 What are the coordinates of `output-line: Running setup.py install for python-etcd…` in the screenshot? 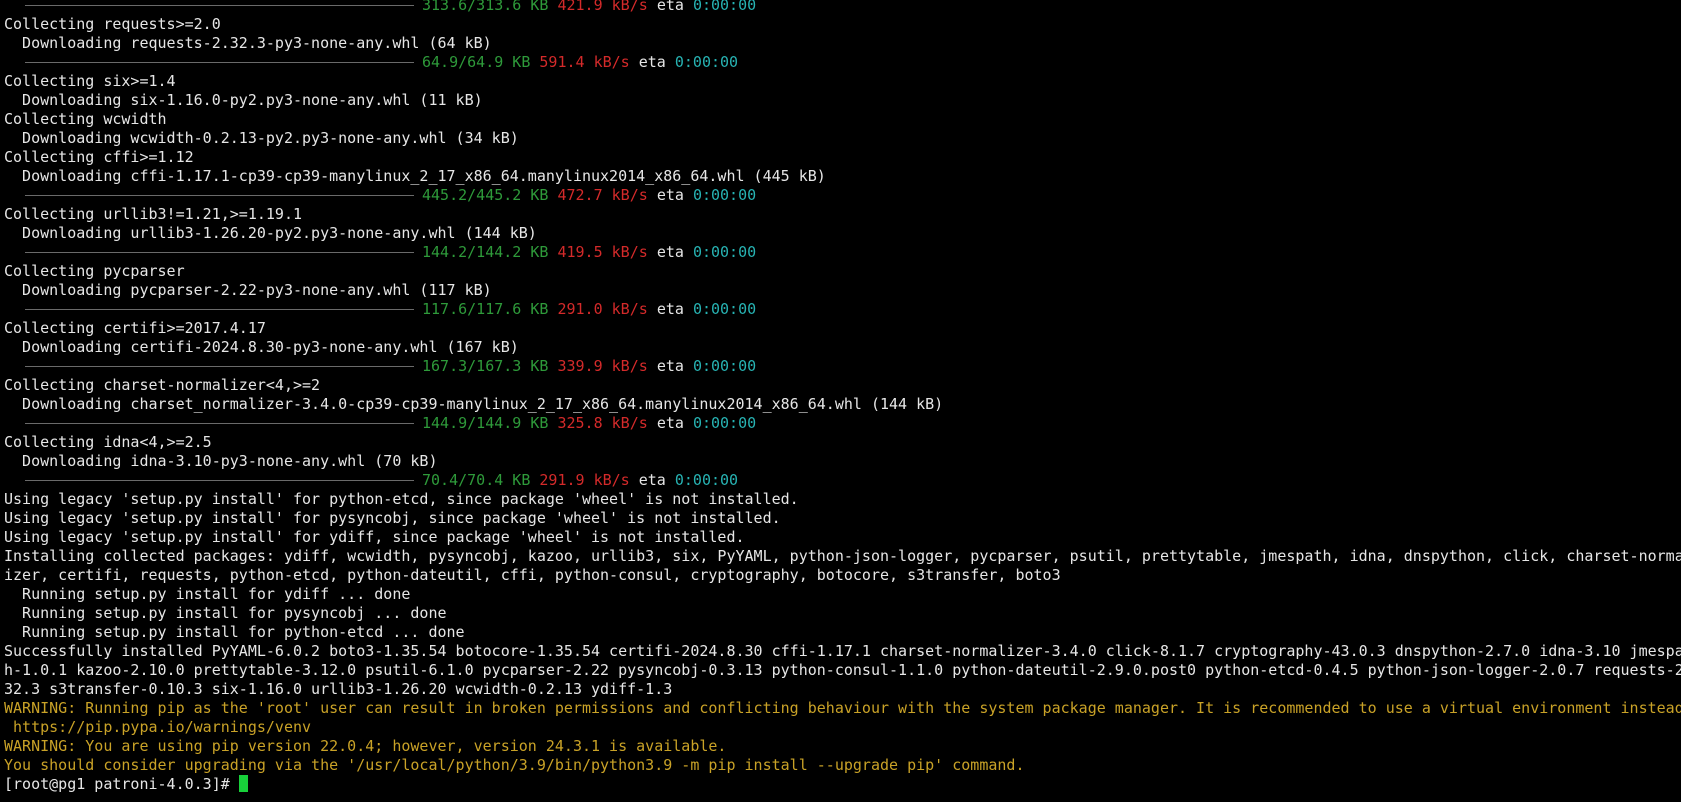 It's located at (842, 632).